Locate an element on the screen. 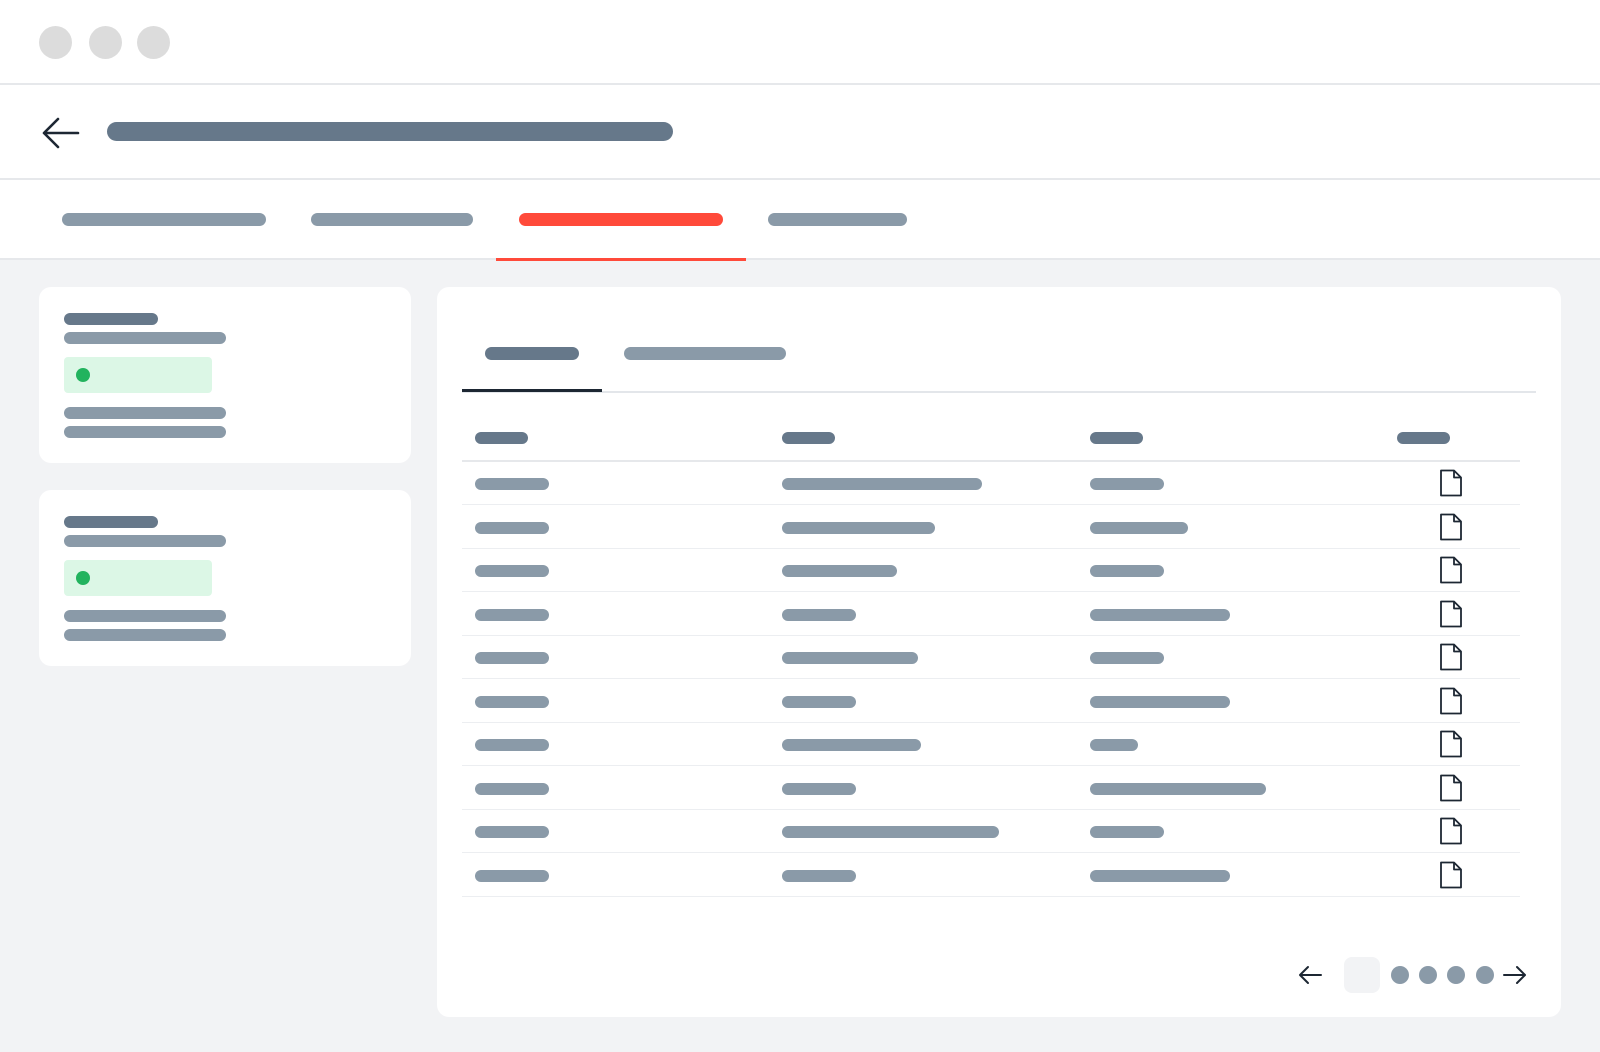 This screenshot has height=1052, width=1600. window-maximize-button is located at coordinates (153, 42).